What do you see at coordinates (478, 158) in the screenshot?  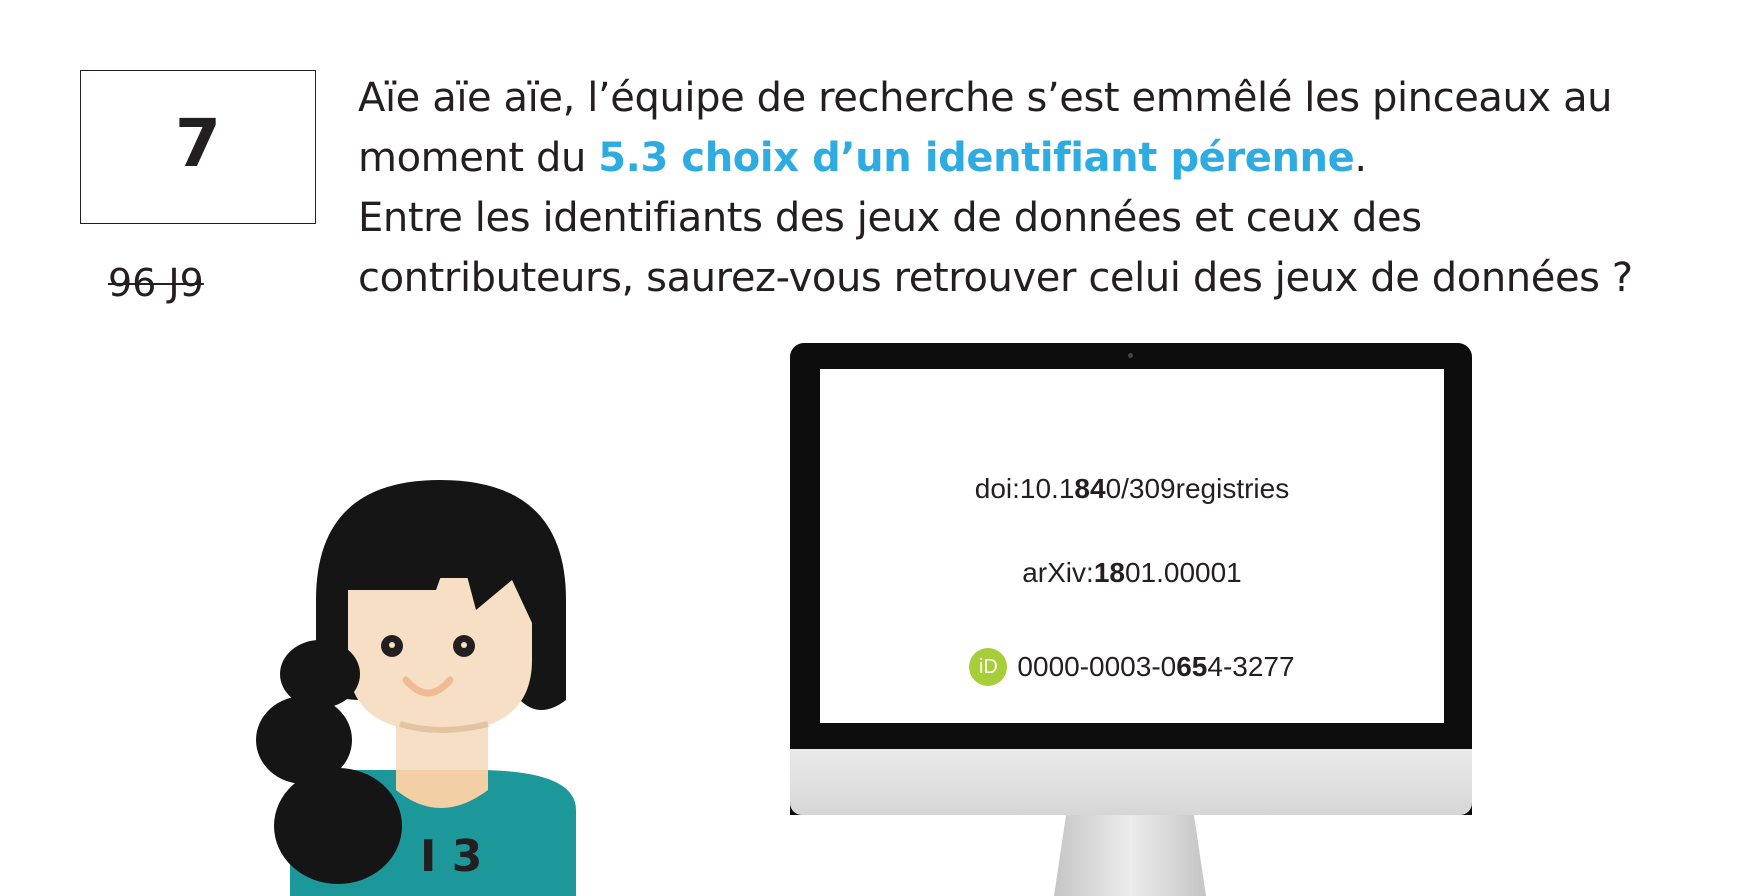 I see `question-line-2-before: moment du` at bounding box center [478, 158].